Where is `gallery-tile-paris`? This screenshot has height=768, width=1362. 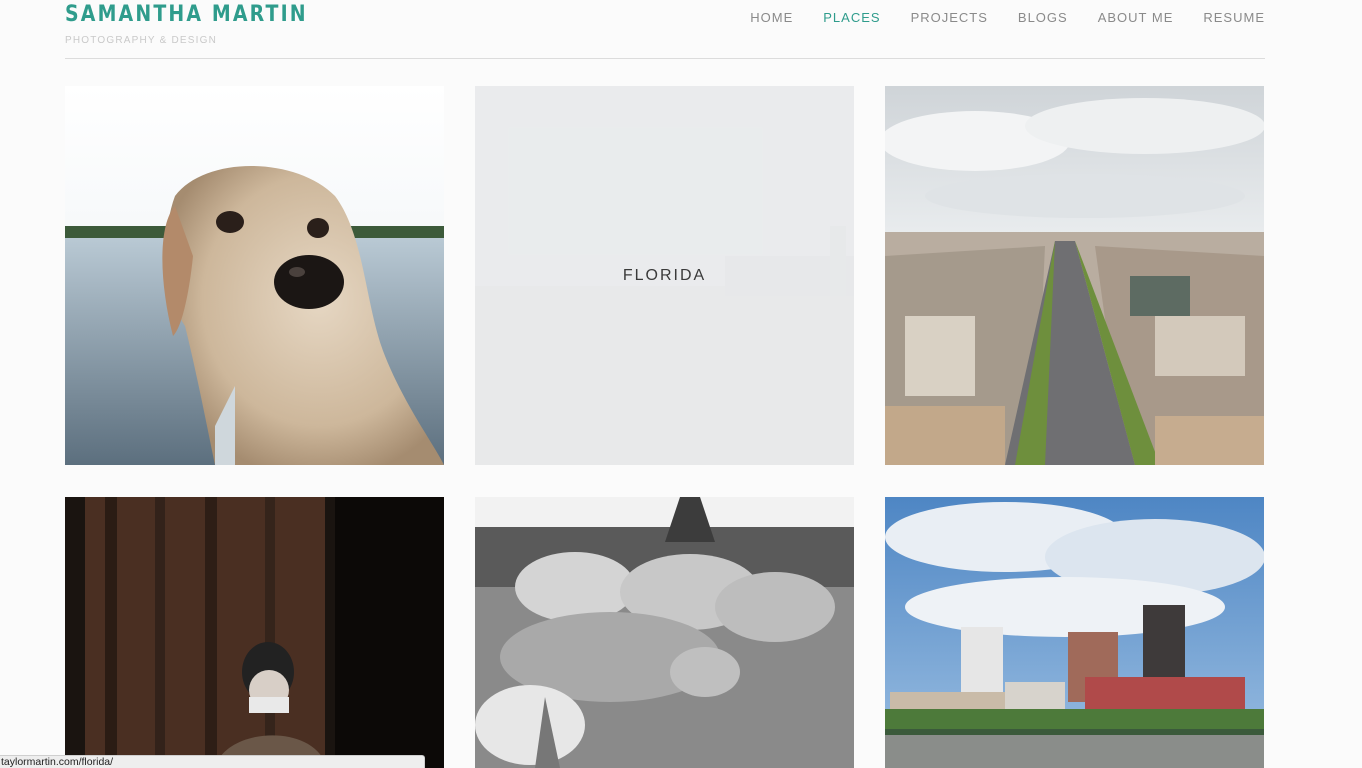 gallery-tile-paris is located at coordinates (1074, 275).